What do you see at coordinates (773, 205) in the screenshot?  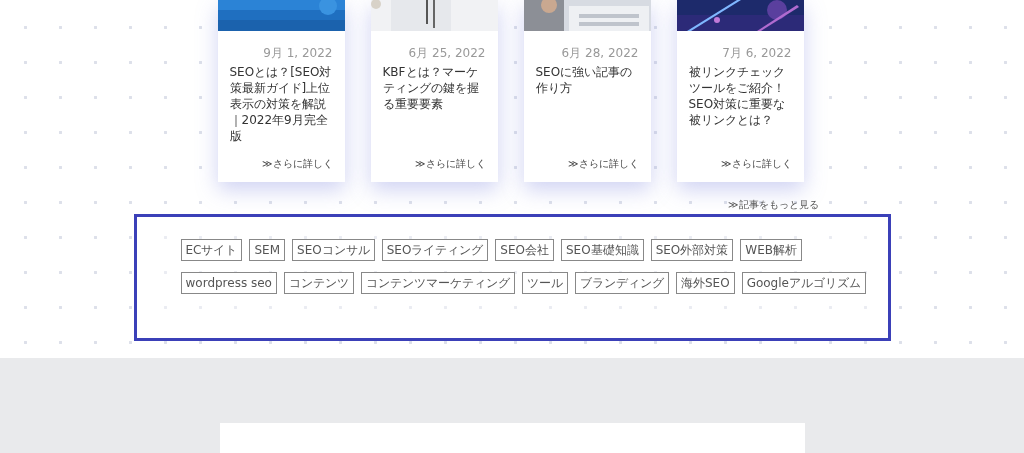 I see `more-articles-link: ≫記事をもっと見る` at bounding box center [773, 205].